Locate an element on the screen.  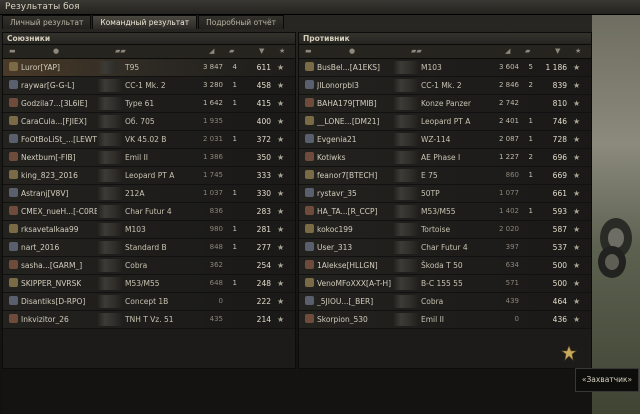
player-row: rksavetalkaa99 M103 980 1 281 ★ is located at coordinates (149, 230).